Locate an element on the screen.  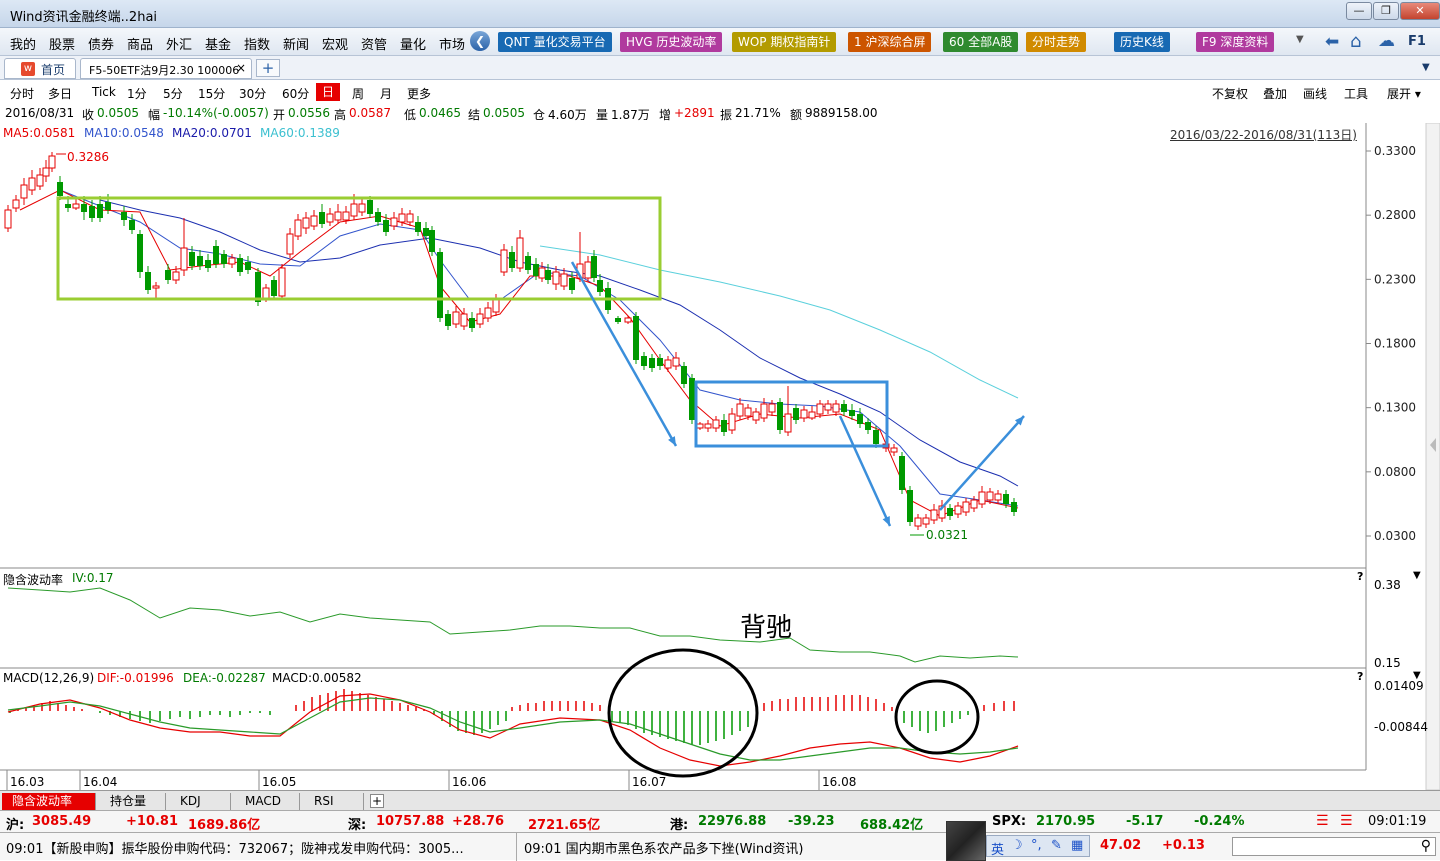
tool-2: 画线 is located at coordinates (1315, 93).